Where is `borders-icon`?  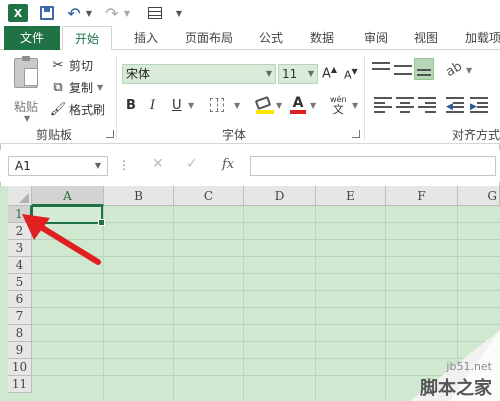 borders-icon is located at coordinates (217, 105).